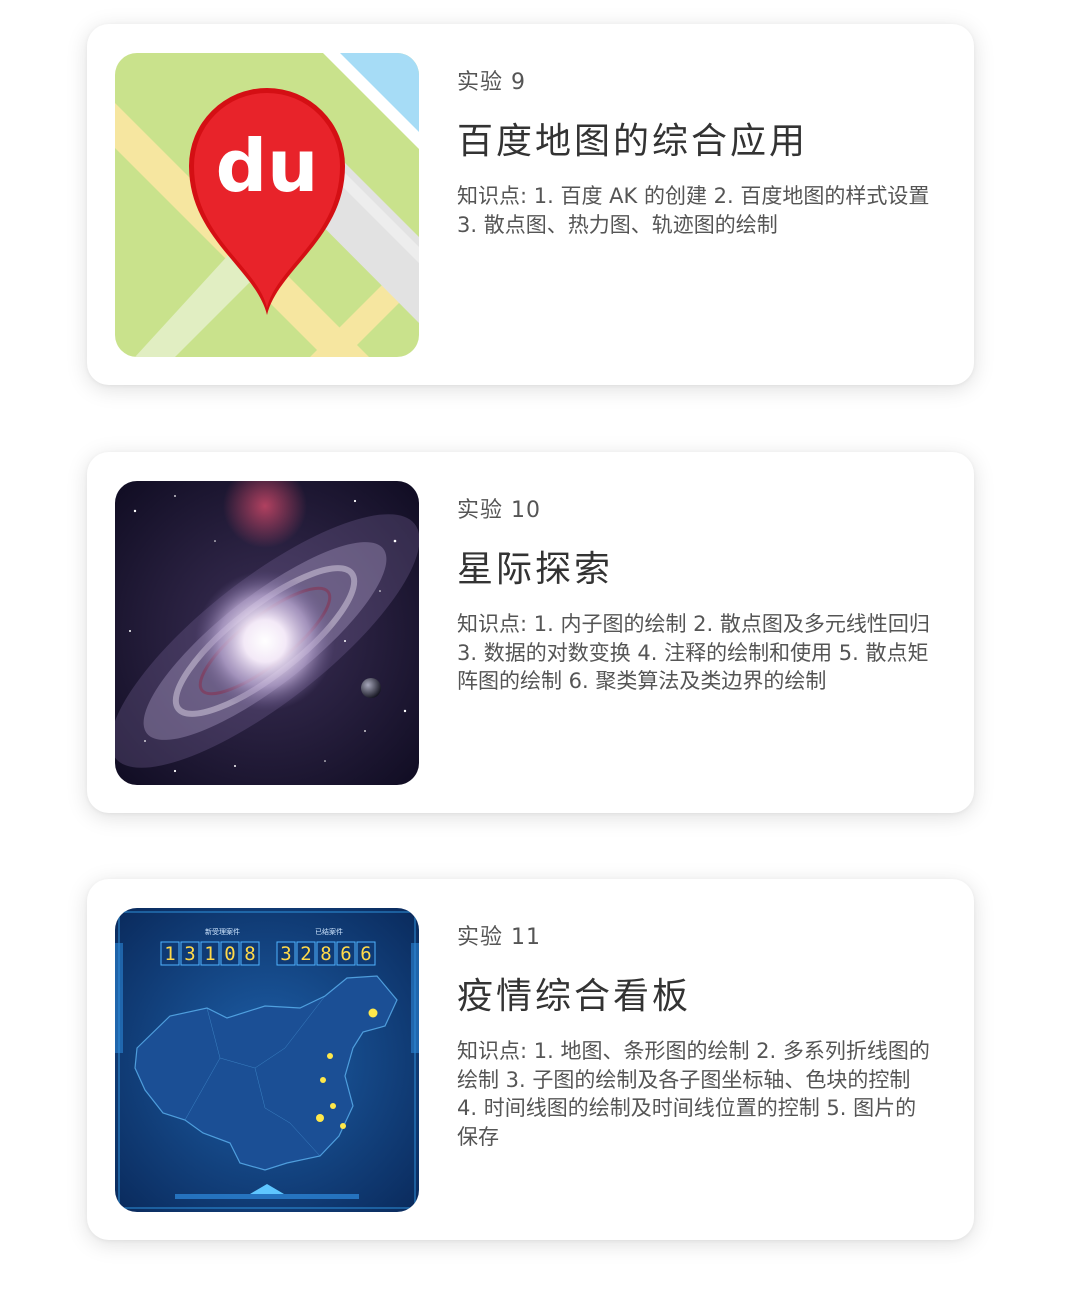  What do you see at coordinates (267, 1060) in the screenshot?
I see `dashboard-image: 新受理案件 已结案件 1 3 1 0 8 3 2 8 6 6` at bounding box center [267, 1060].